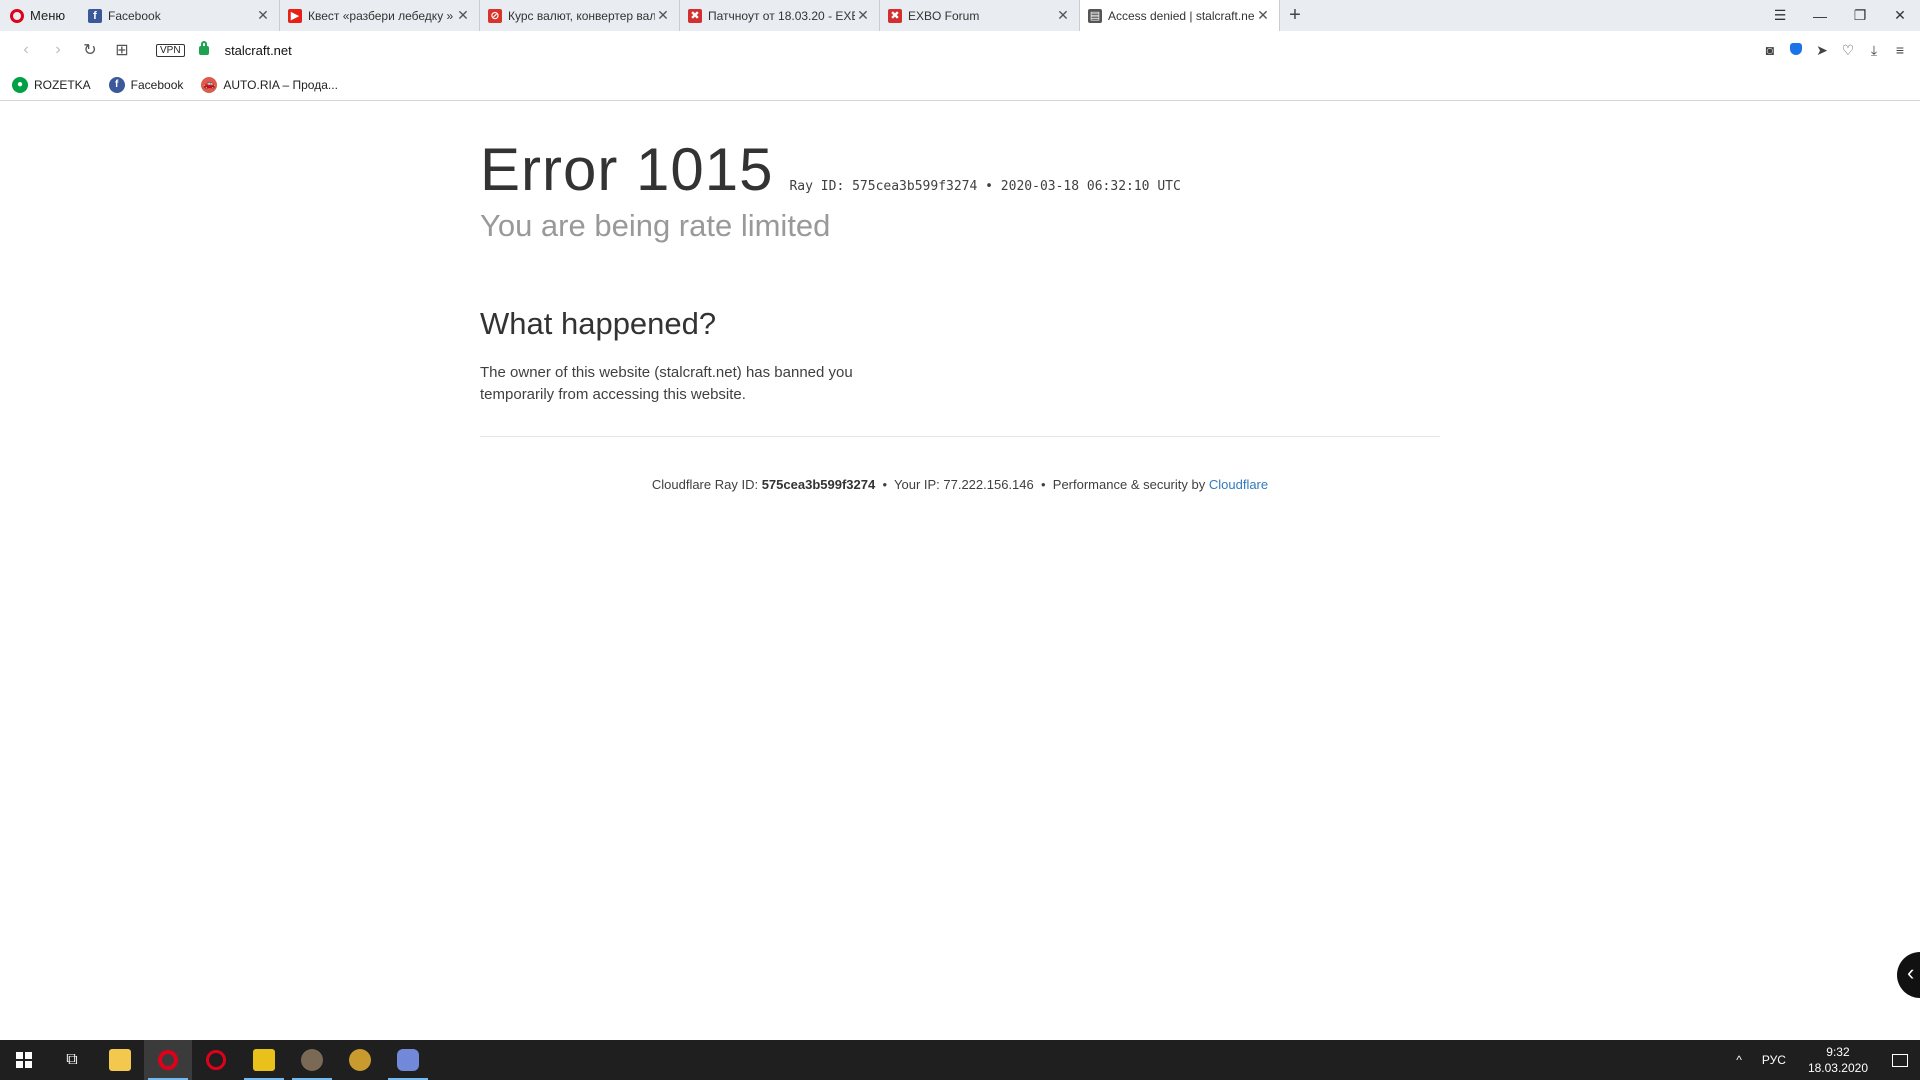 This screenshot has width=1920, height=1080. What do you see at coordinates (655, 225) in the screenshot?
I see `error-subtitle: You are being rate limited` at bounding box center [655, 225].